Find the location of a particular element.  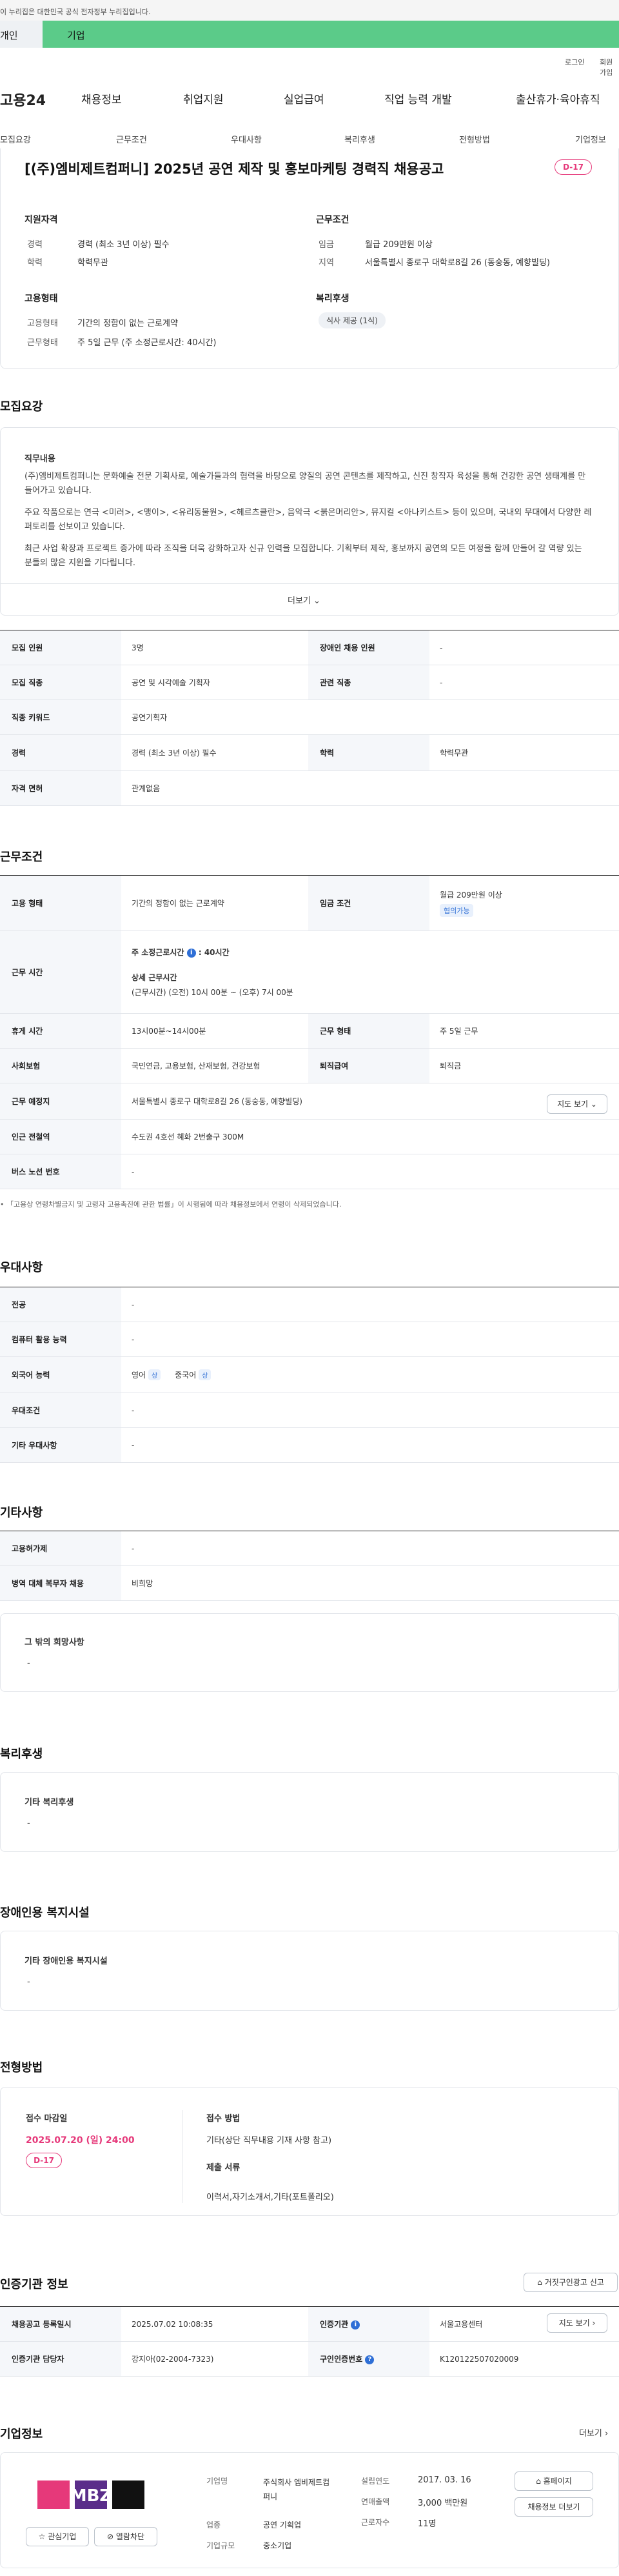

dday-badge: D-17 is located at coordinates (573, 167).